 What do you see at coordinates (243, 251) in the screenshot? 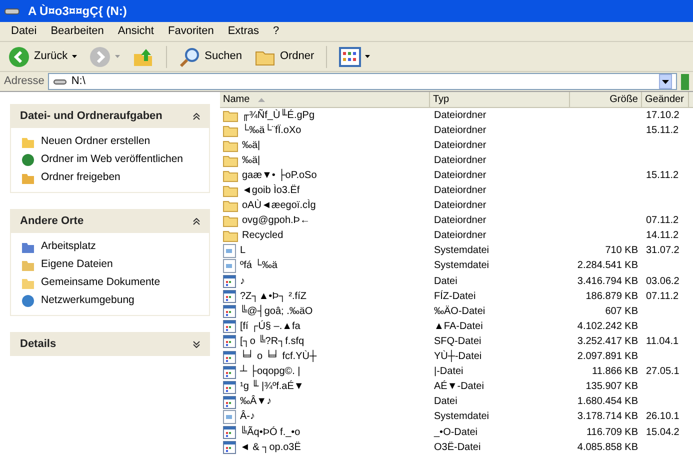
I see `file-name: L` at bounding box center [243, 251].